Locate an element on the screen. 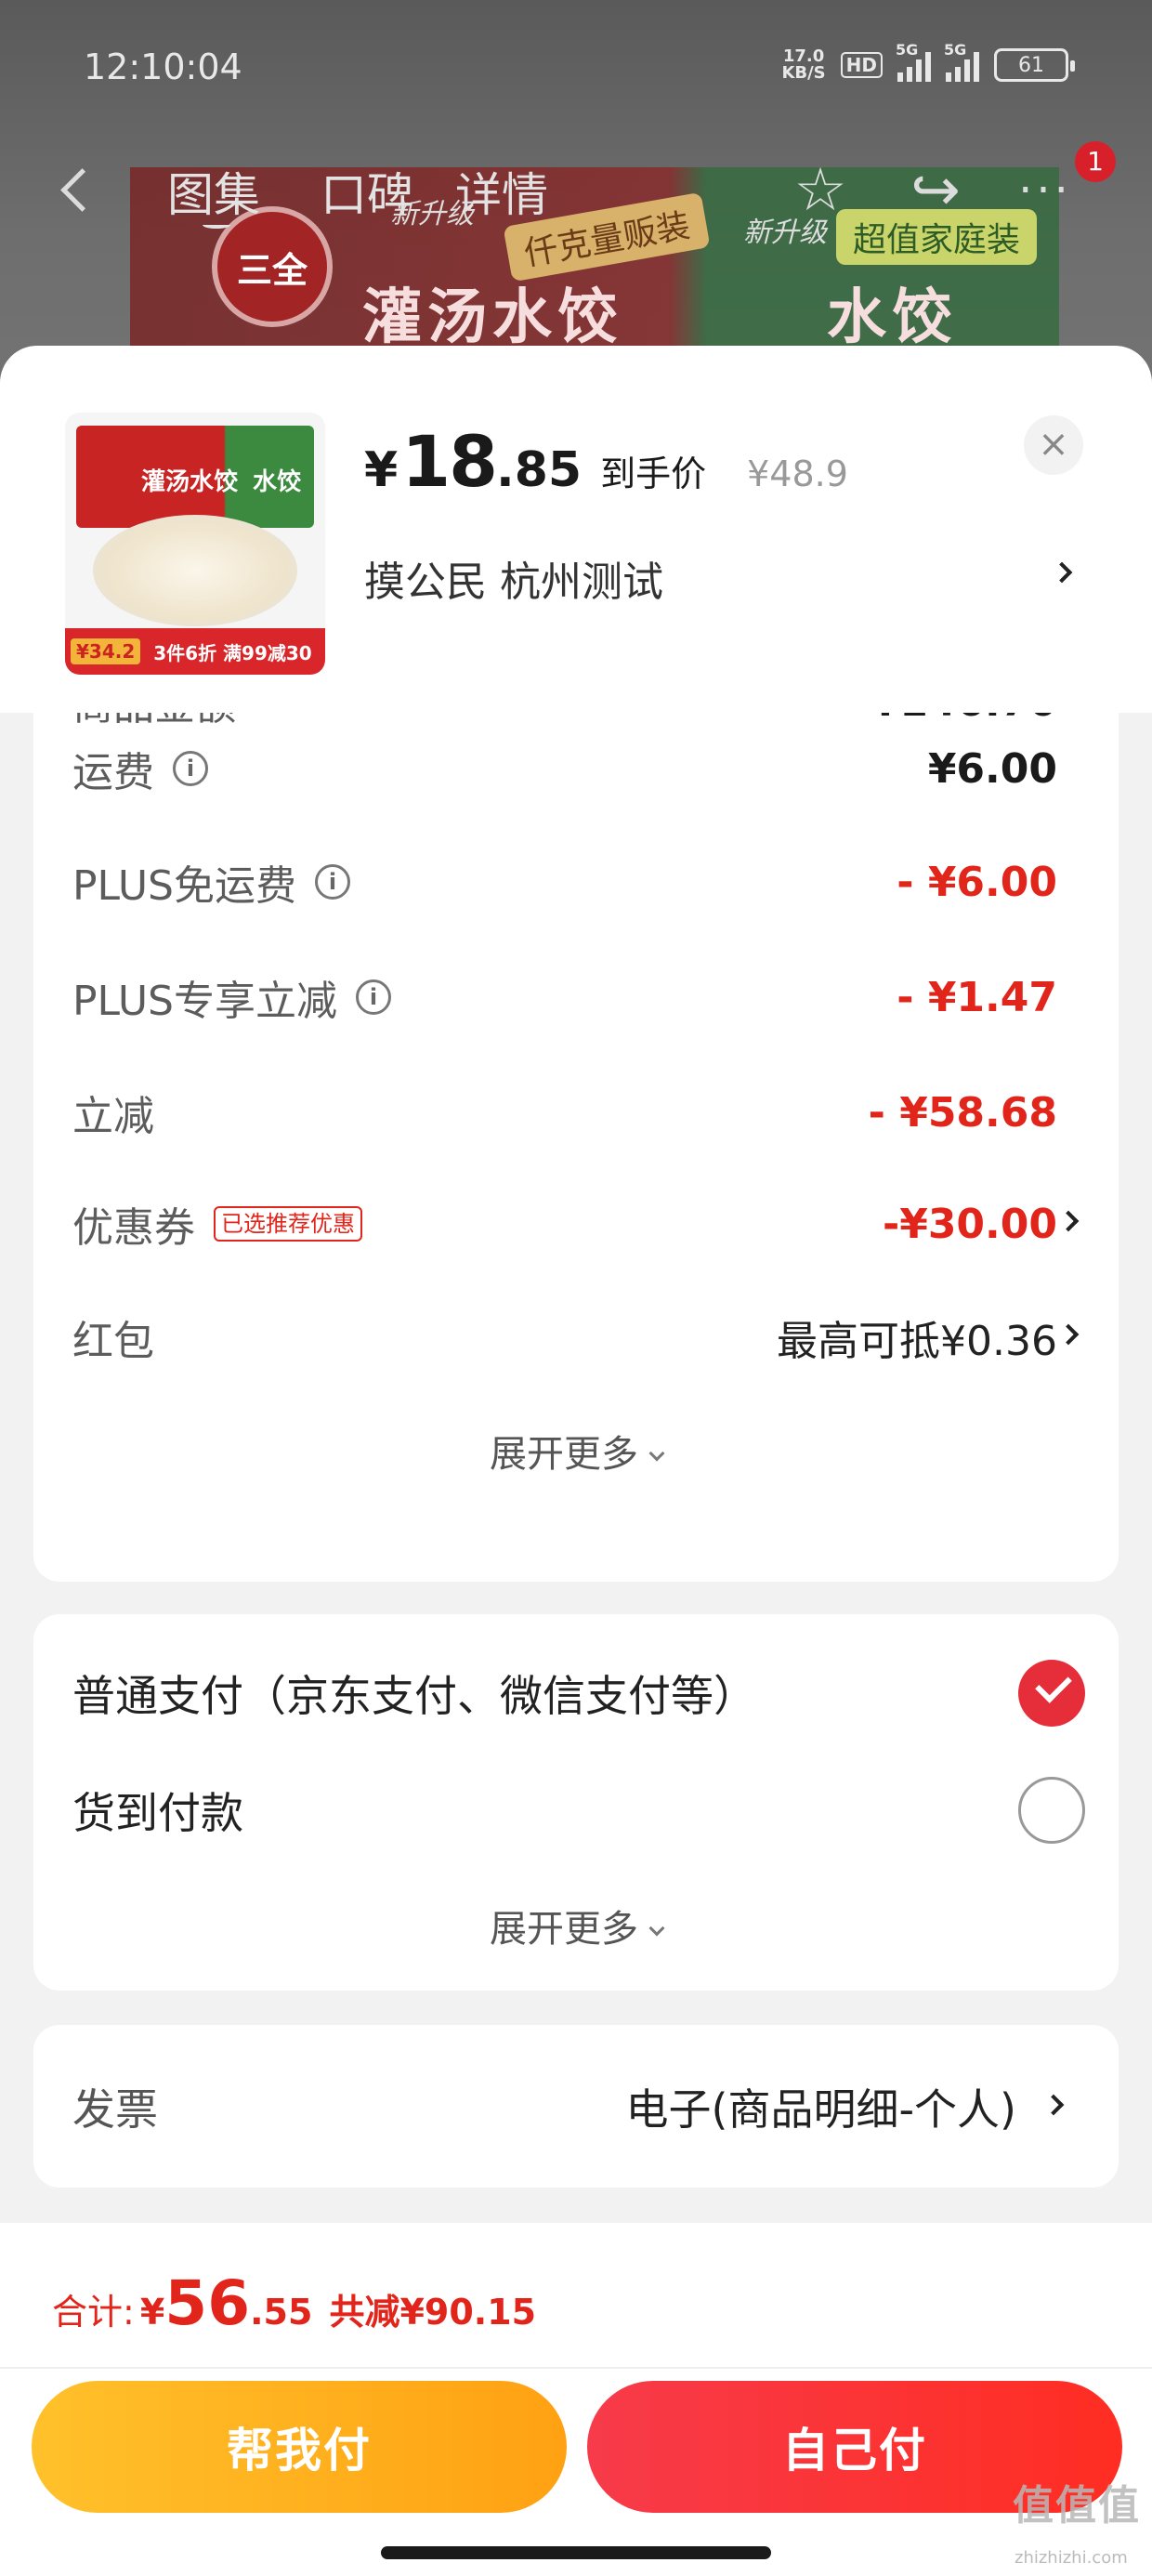  tab-reviews: 口碑 is located at coordinates (367, 191).